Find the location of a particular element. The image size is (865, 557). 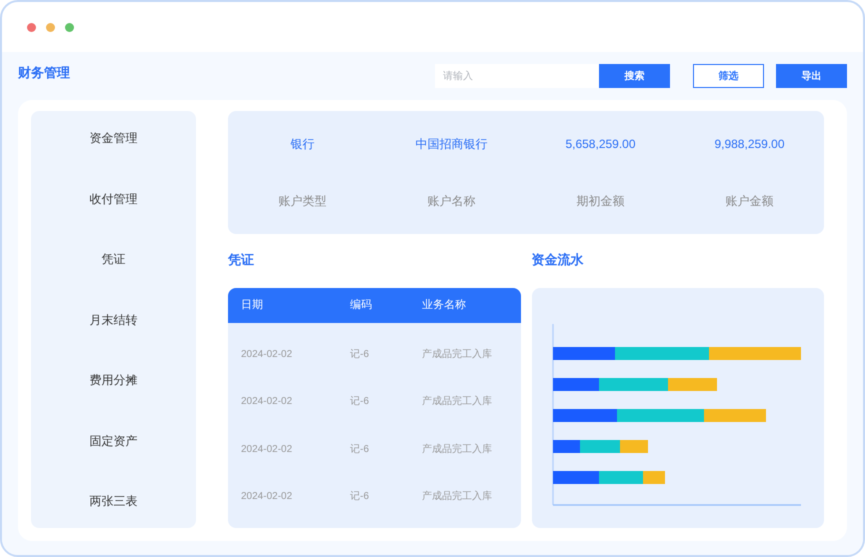

column-header: 日期 is located at coordinates (252, 306).